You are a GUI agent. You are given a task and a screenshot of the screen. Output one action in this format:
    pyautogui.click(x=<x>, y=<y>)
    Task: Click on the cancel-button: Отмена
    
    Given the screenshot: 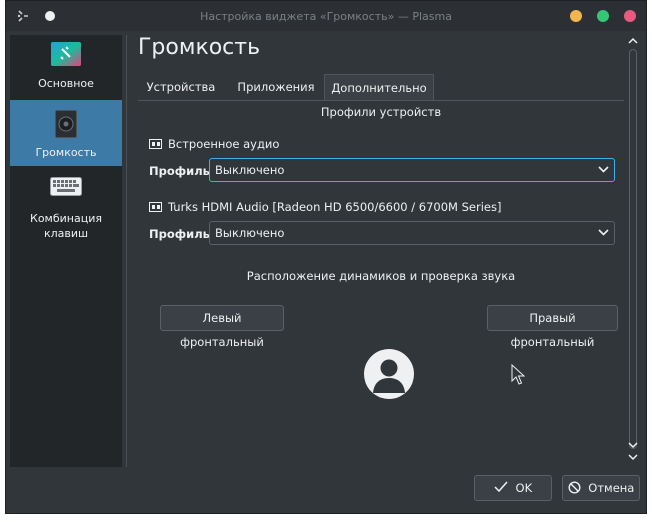 What is the action you would take?
    pyautogui.click(x=601, y=488)
    